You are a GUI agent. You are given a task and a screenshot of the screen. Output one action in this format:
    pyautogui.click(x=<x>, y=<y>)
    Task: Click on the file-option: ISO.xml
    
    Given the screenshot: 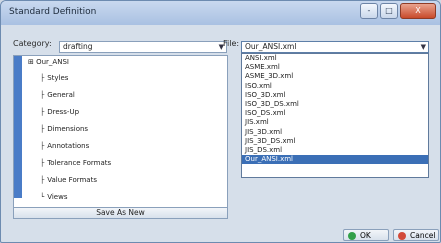 What is the action you would take?
    pyautogui.click(x=335, y=86)
    